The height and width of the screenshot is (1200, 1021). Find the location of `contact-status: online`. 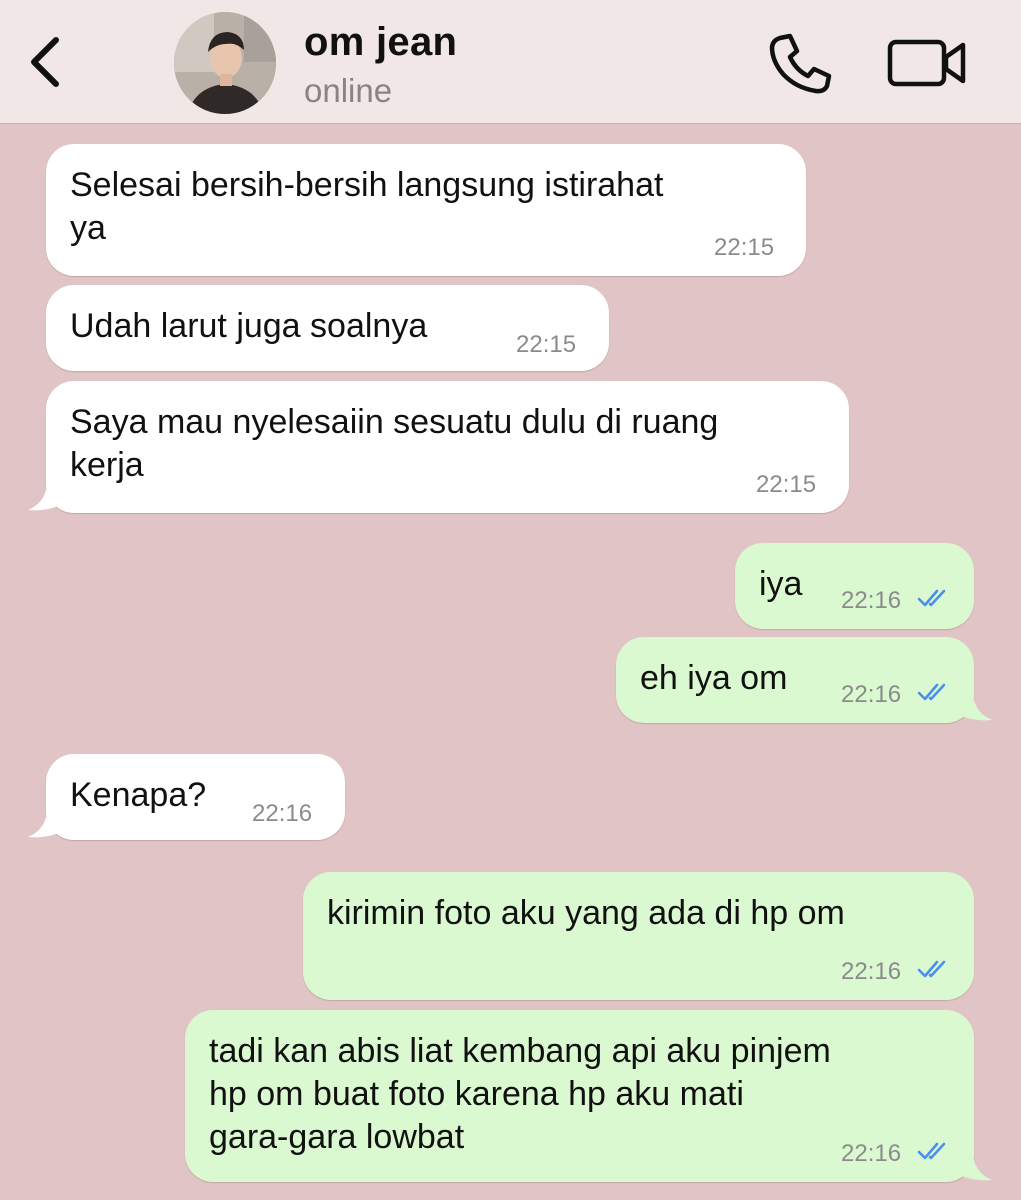

contact-status: online is located at coordinates (348, 90).